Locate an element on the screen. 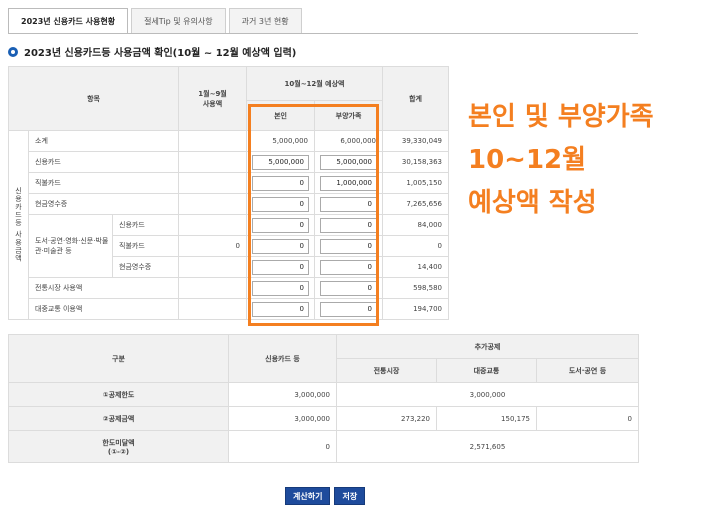 The image size is (713, 516). header-category: 구분 is located at coordinates (118, 358).